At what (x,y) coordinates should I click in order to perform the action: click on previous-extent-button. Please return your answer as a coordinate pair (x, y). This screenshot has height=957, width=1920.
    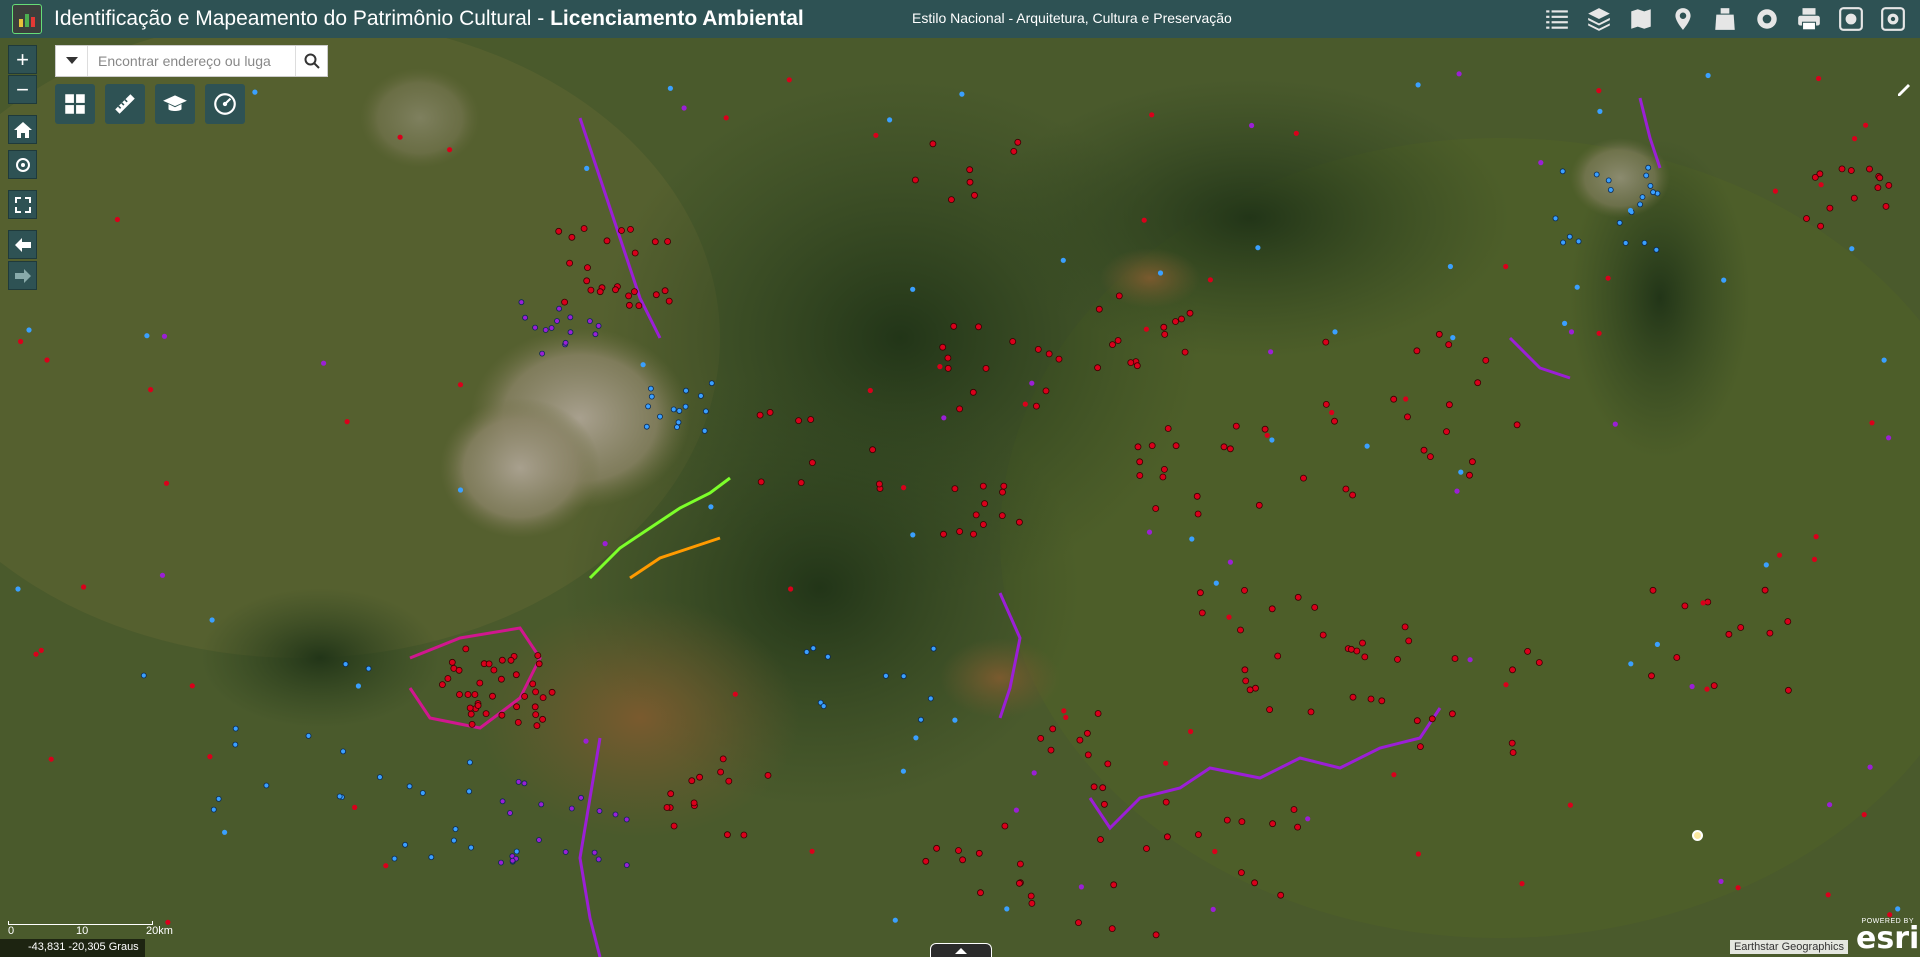
    Looking at the image, I should click on (22, 244).